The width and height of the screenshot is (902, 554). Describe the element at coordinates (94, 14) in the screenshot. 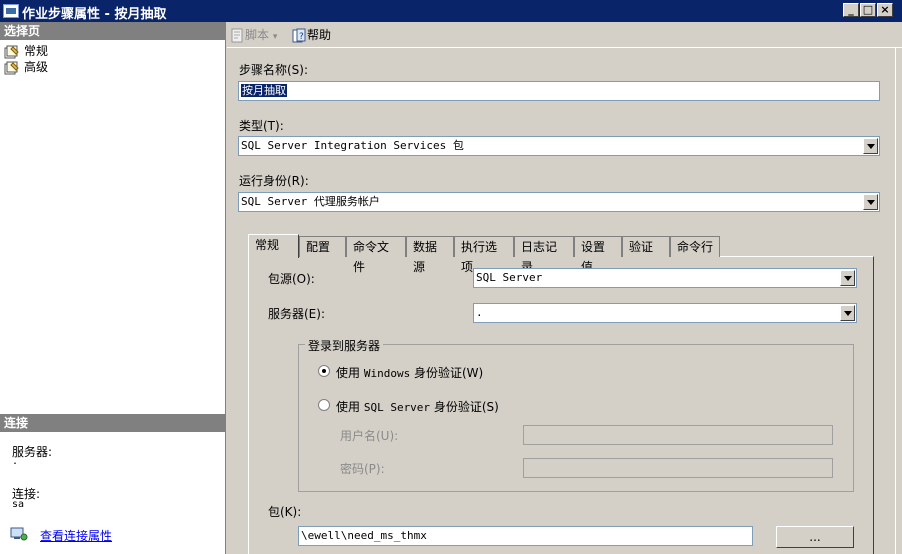

I see `window-title: 作业步骤属性 - 按月抽取` at that location.